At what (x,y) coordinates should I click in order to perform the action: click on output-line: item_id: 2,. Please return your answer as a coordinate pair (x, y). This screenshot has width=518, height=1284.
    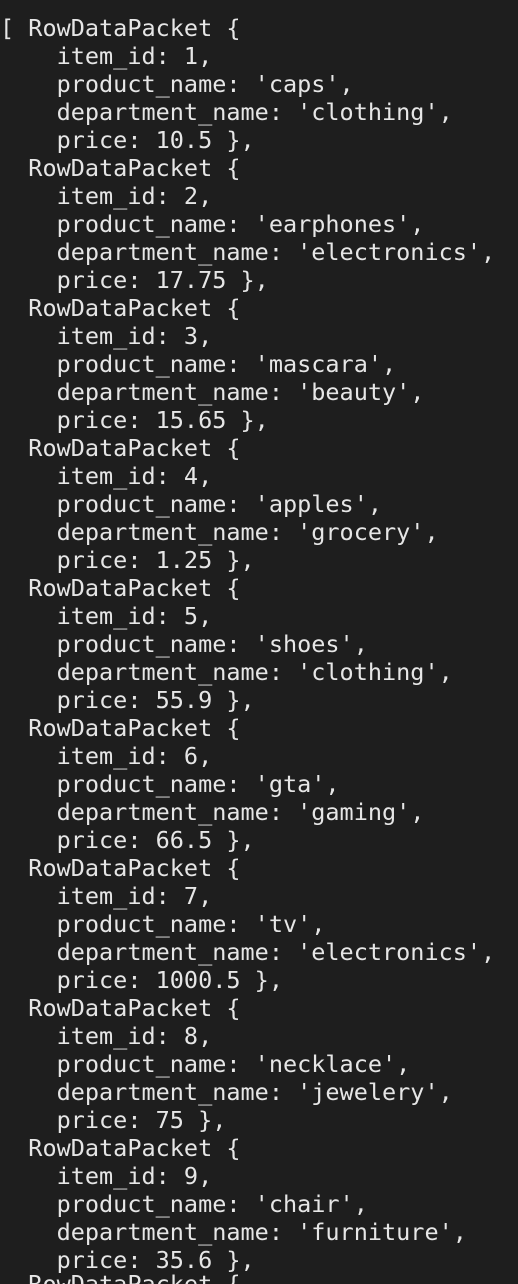
    Looking at the image, I should click on (106, 196).